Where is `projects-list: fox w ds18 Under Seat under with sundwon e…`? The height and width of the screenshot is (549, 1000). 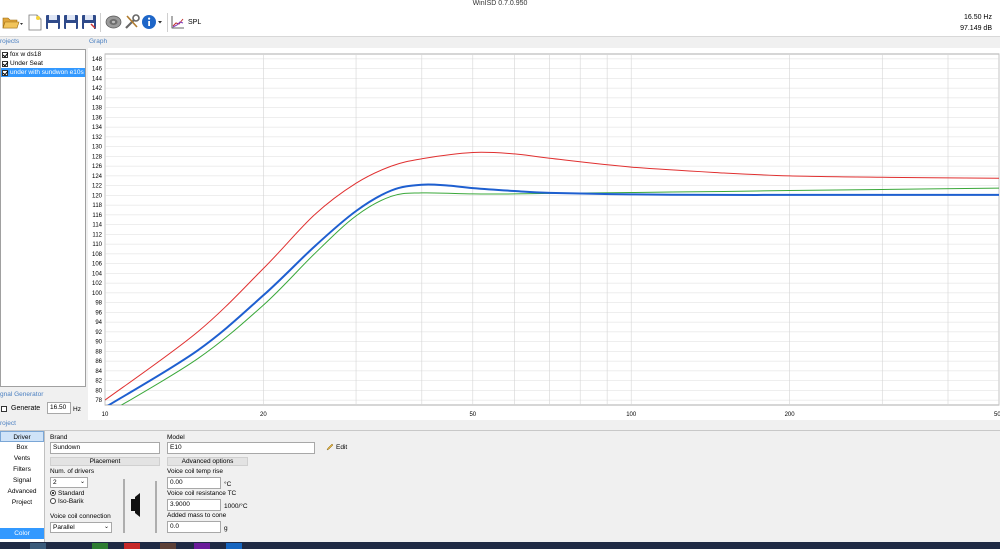
projects-list: fox w ds18 Under Seat under with sundwon e… is located at coordinates (43, 218).